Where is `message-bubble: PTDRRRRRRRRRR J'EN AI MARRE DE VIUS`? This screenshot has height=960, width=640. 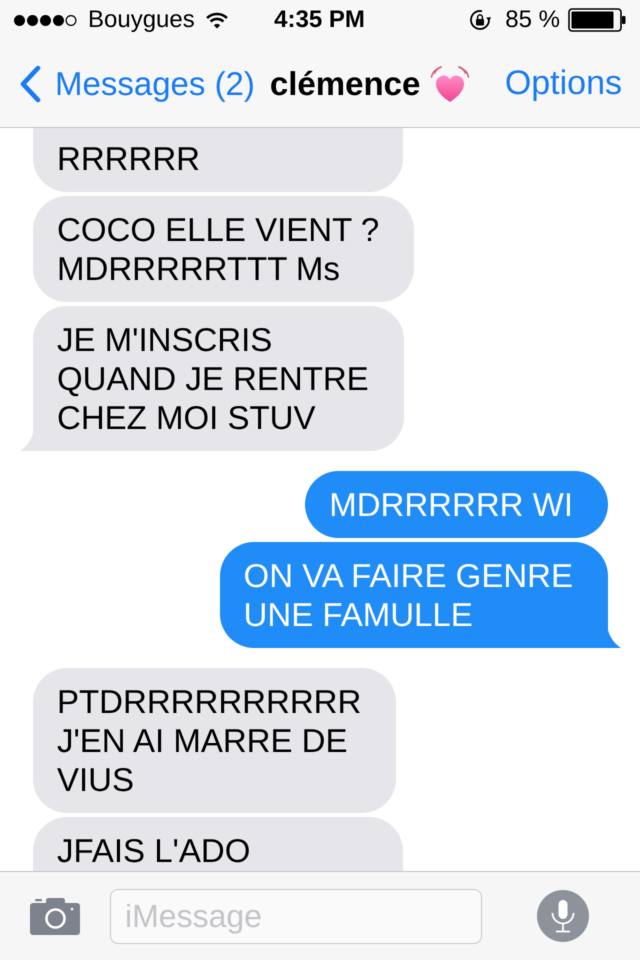 message-bubble: PTDRRRRRRRRRR J'EN AI MARRE DE VIUS is located at coordinates (214, 740).